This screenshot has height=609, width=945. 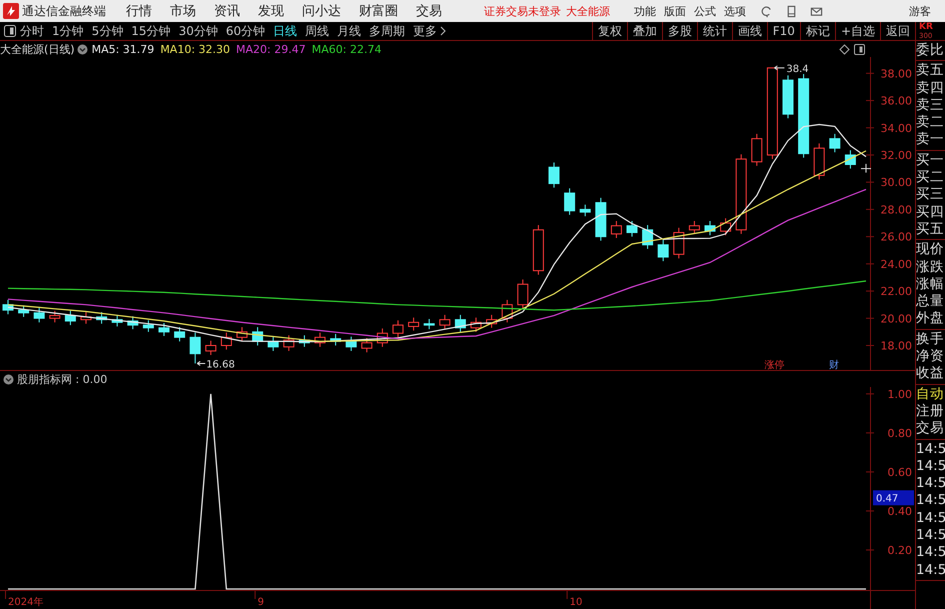 I want to click on quote-field-label: 卖二, so click(x=930, y=123).